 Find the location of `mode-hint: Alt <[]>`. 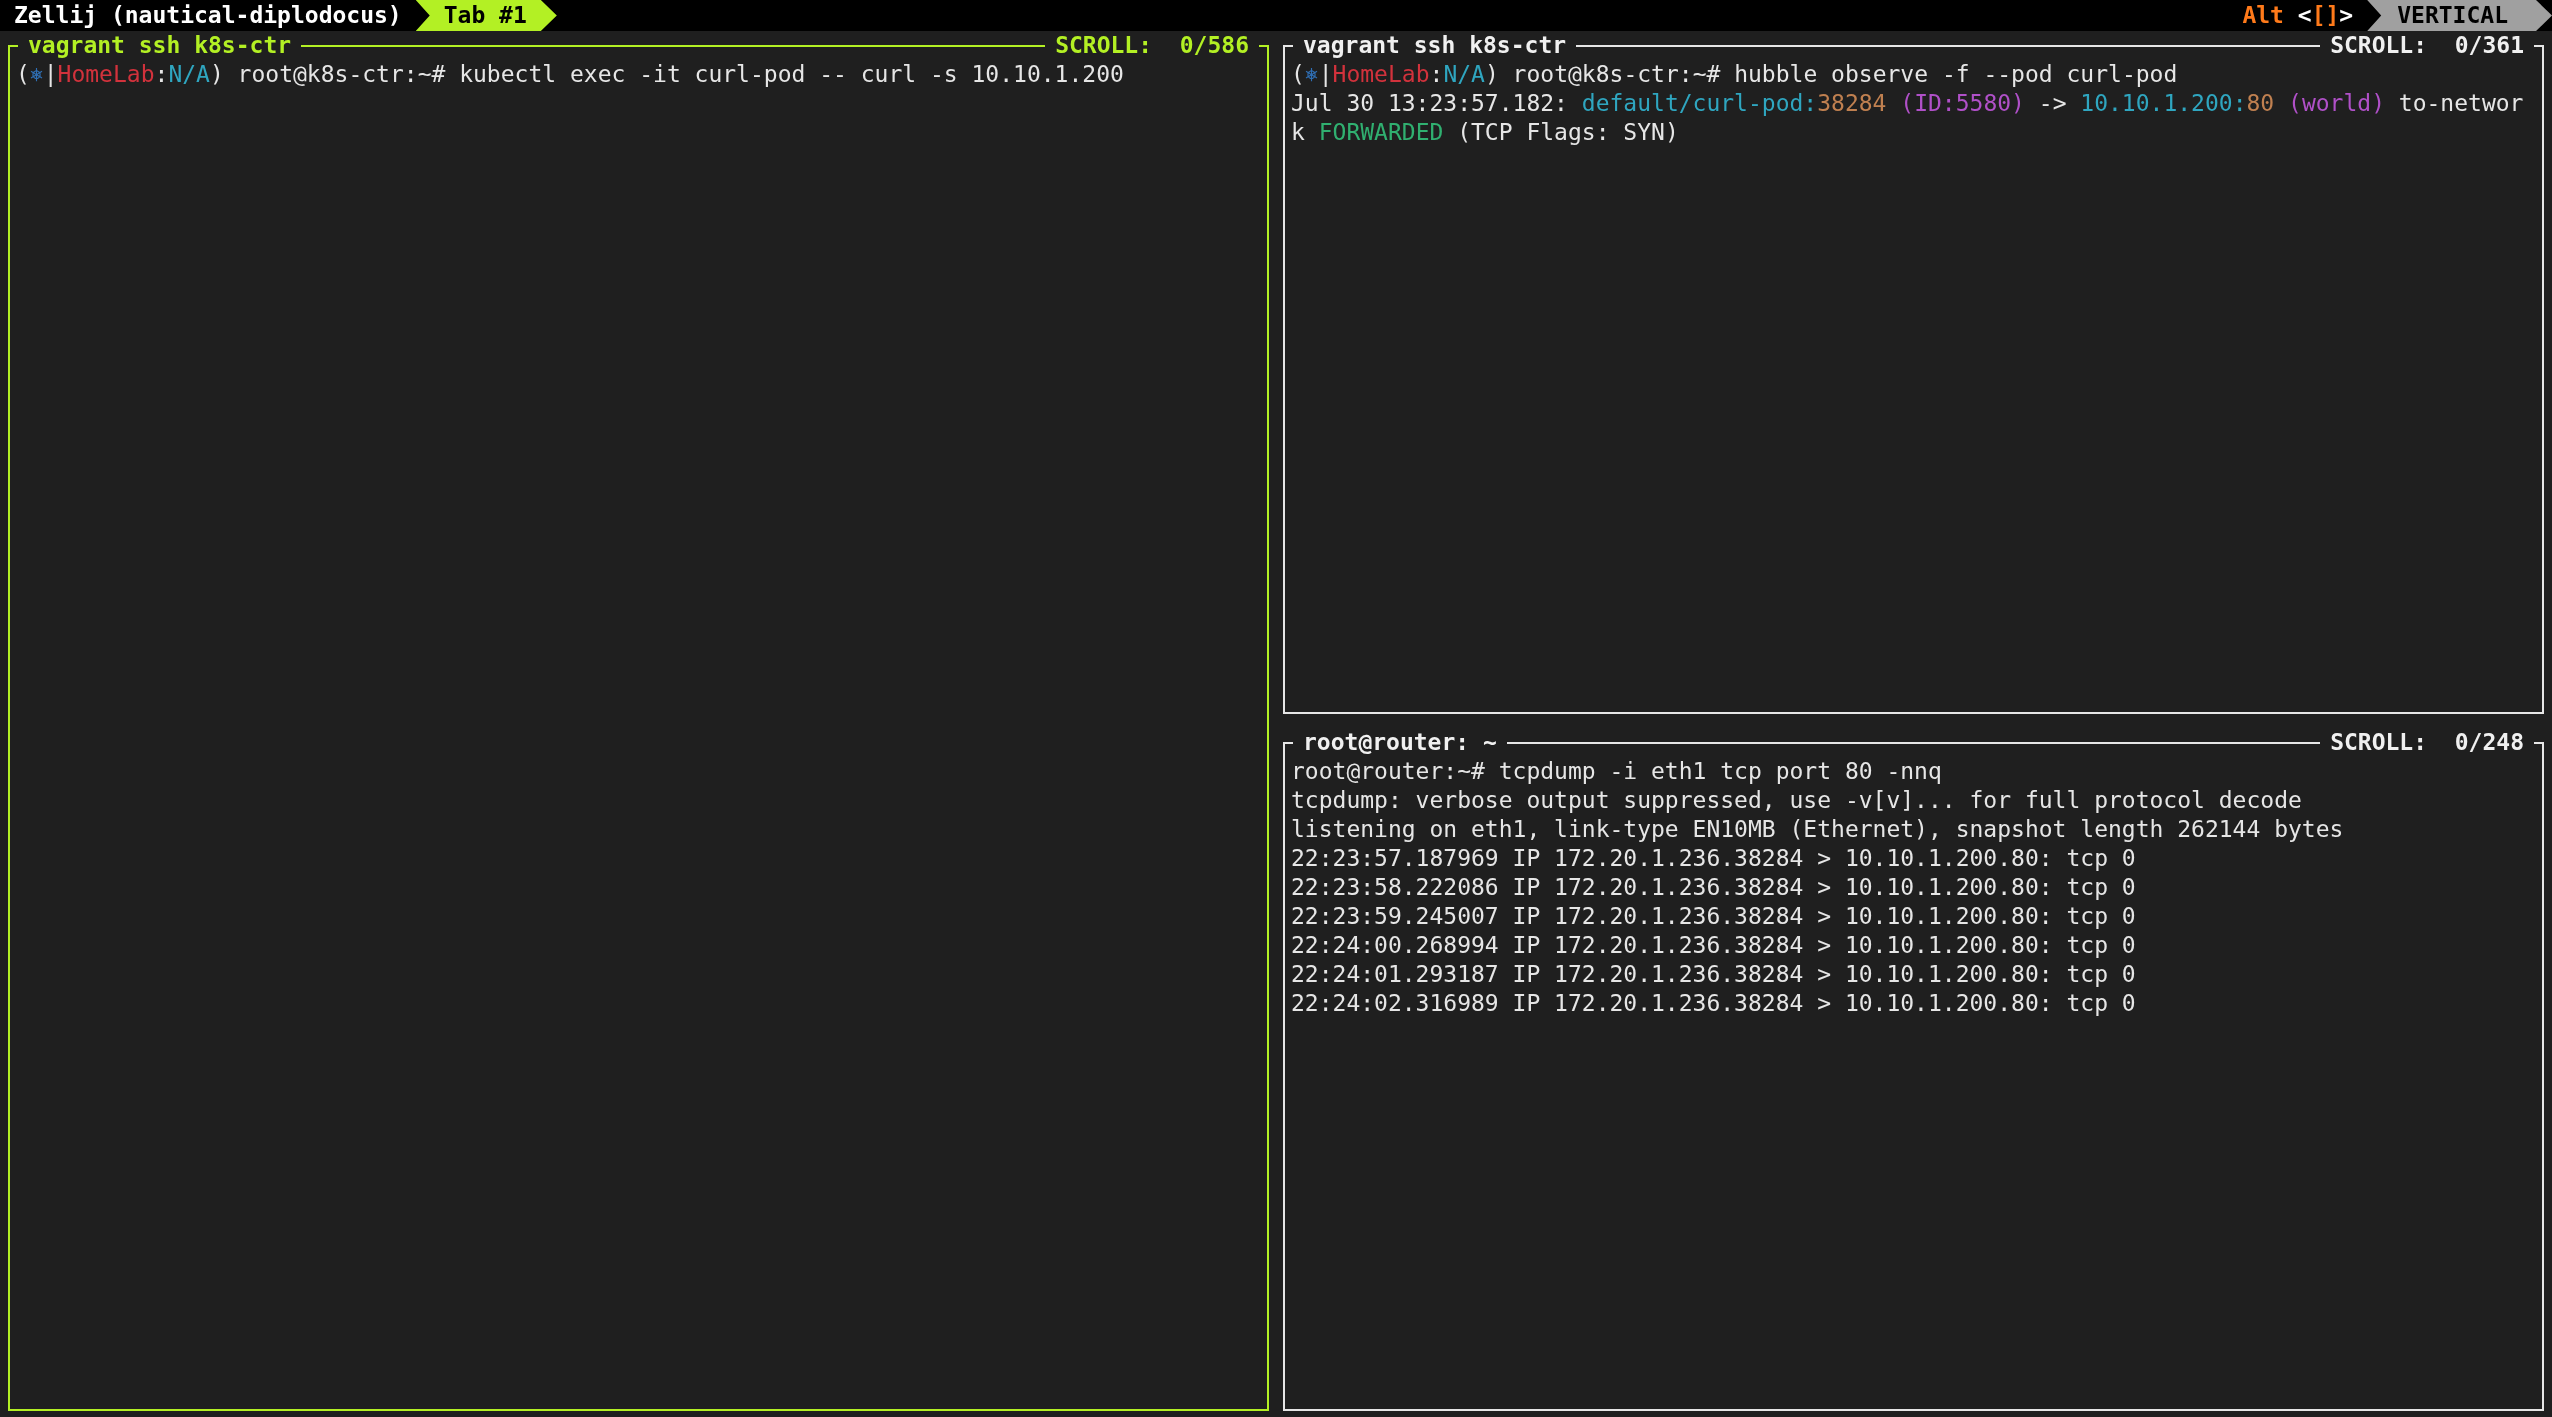

mode-hint: Alt <[]> is located at coordinates (2298, 16).